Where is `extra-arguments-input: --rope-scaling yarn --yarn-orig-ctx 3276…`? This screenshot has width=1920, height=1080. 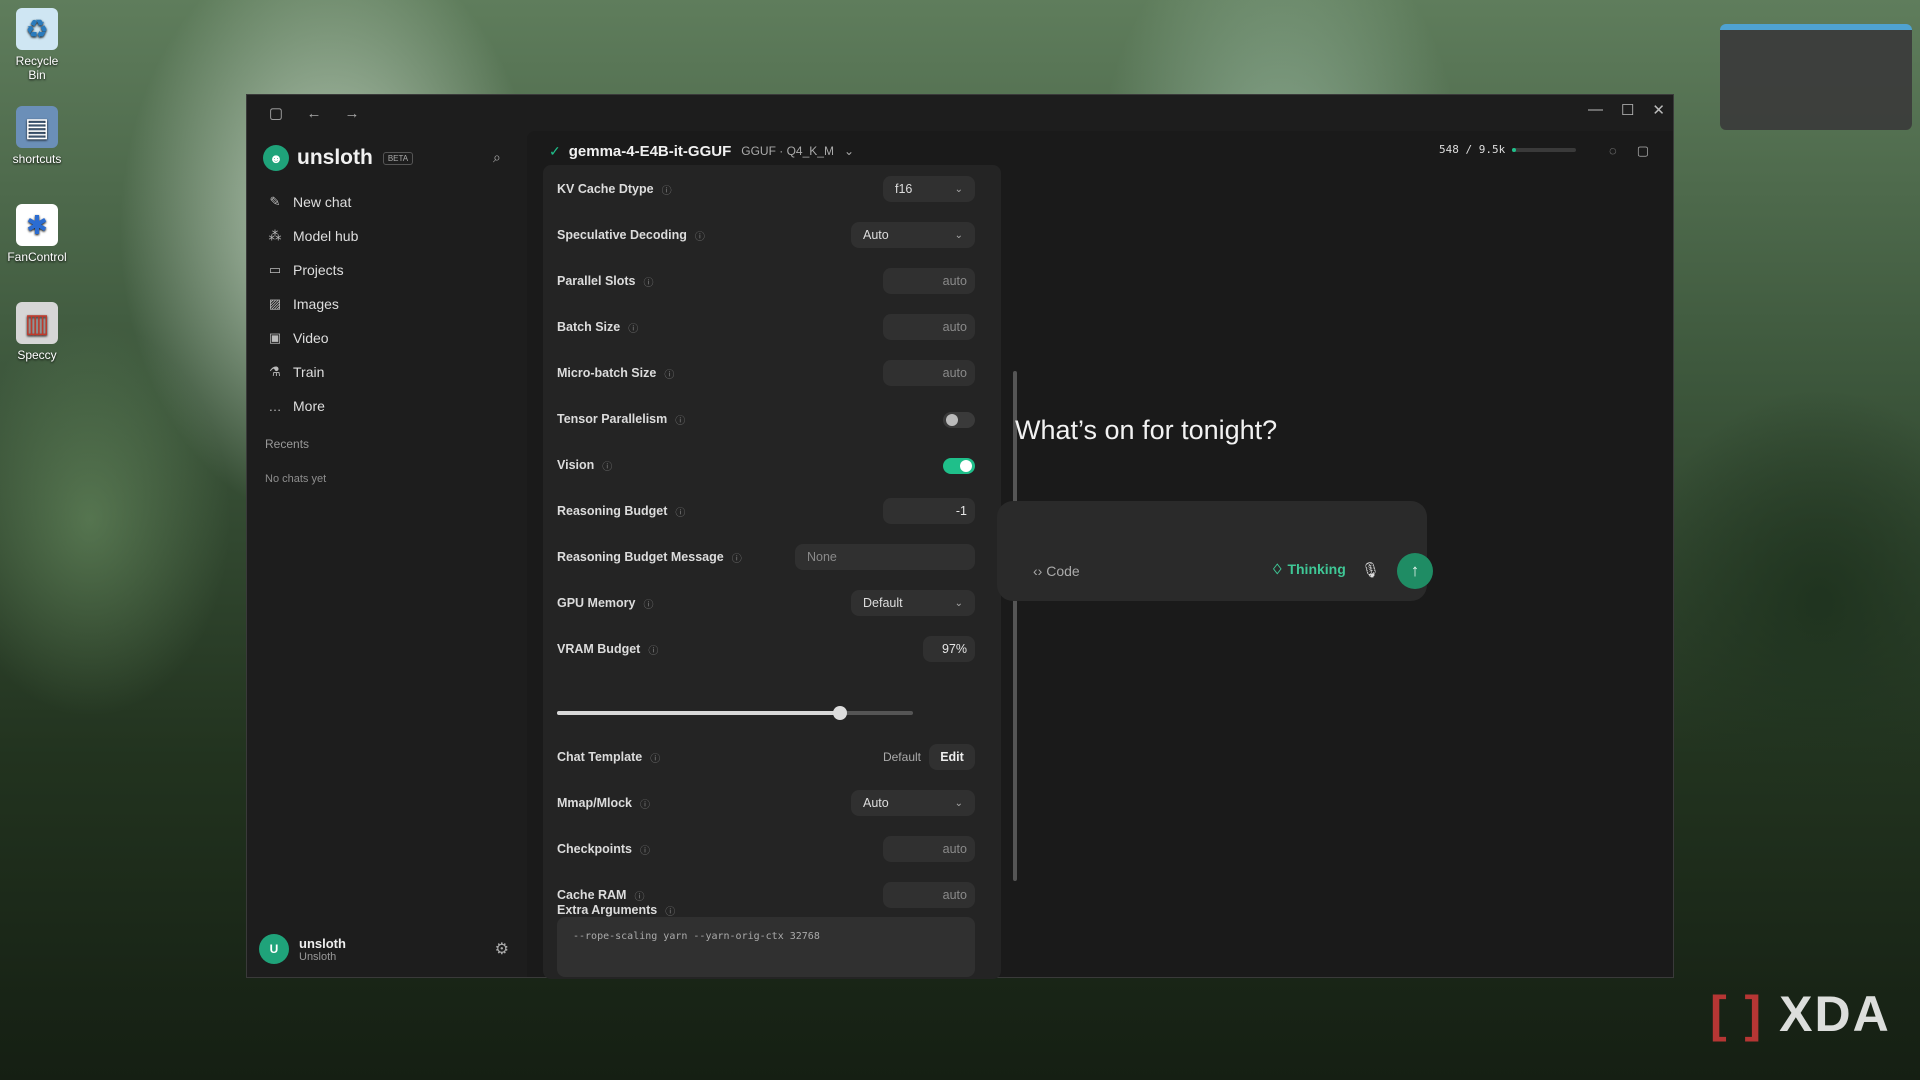
extra-arguments-input: --rope-scaling yarn --yarn-orig-ctx 3276… is located at coordinates (766, 947).